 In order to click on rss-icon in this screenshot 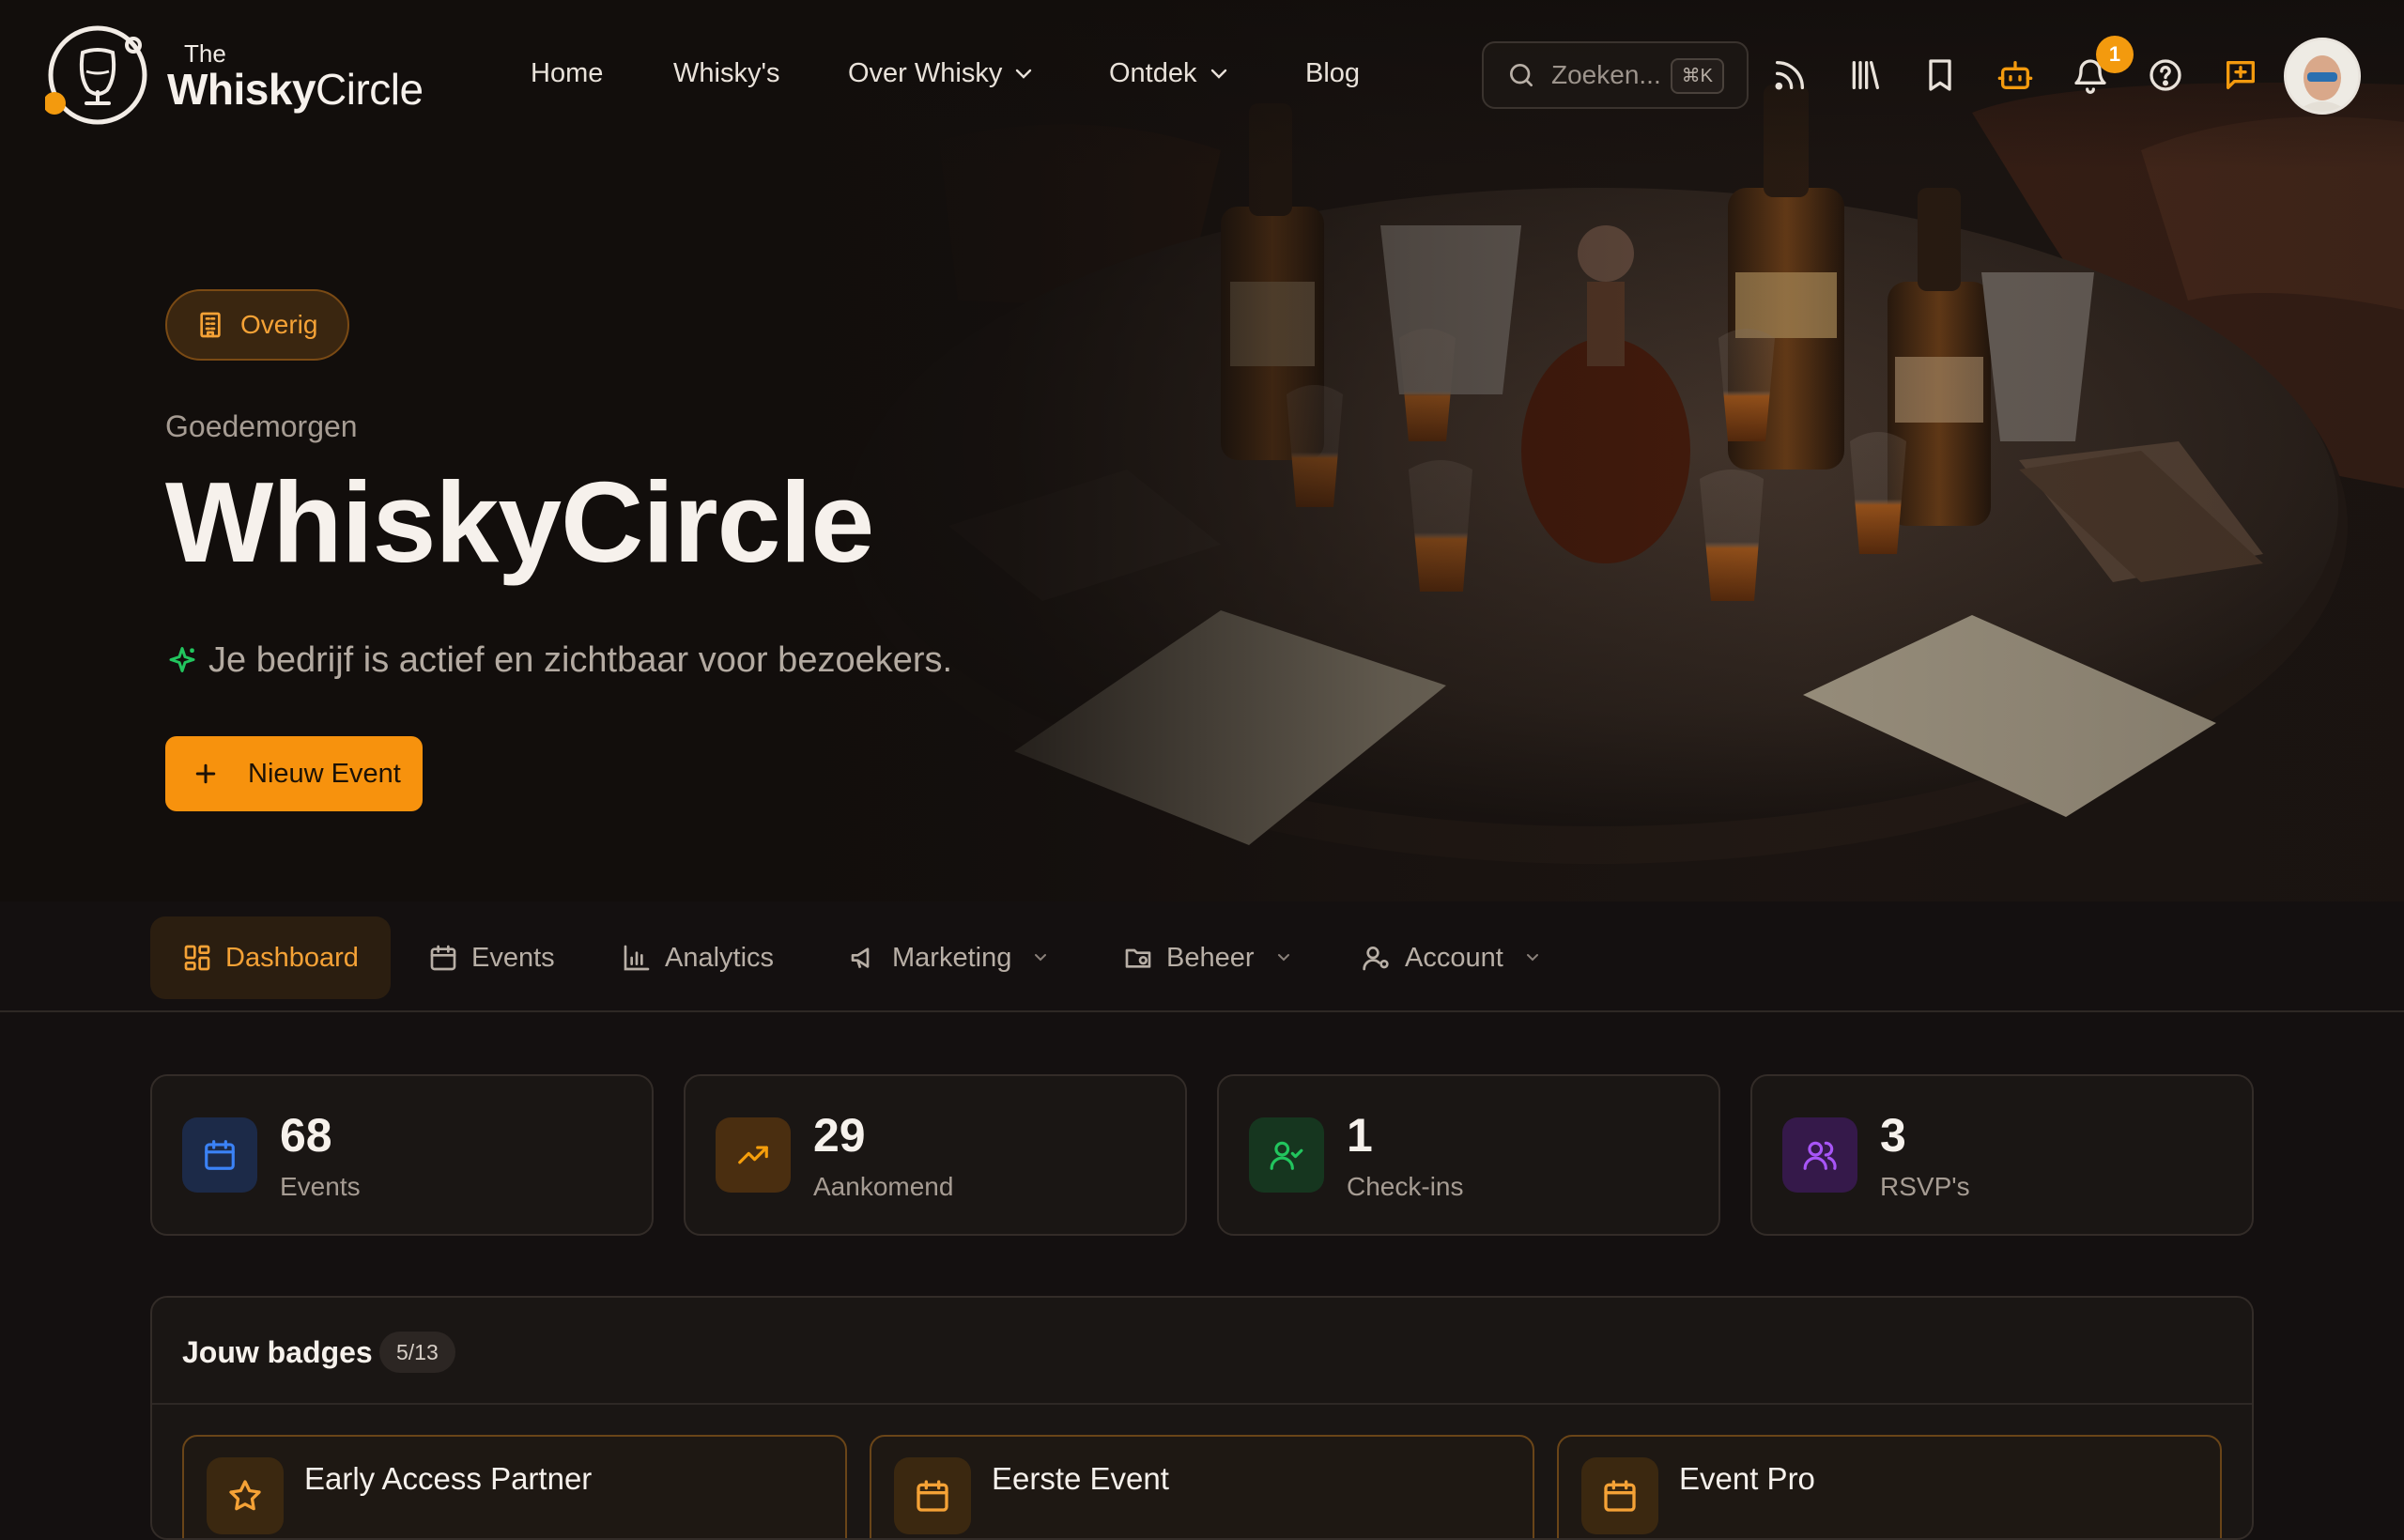, I will do `click(1790, 75)`.